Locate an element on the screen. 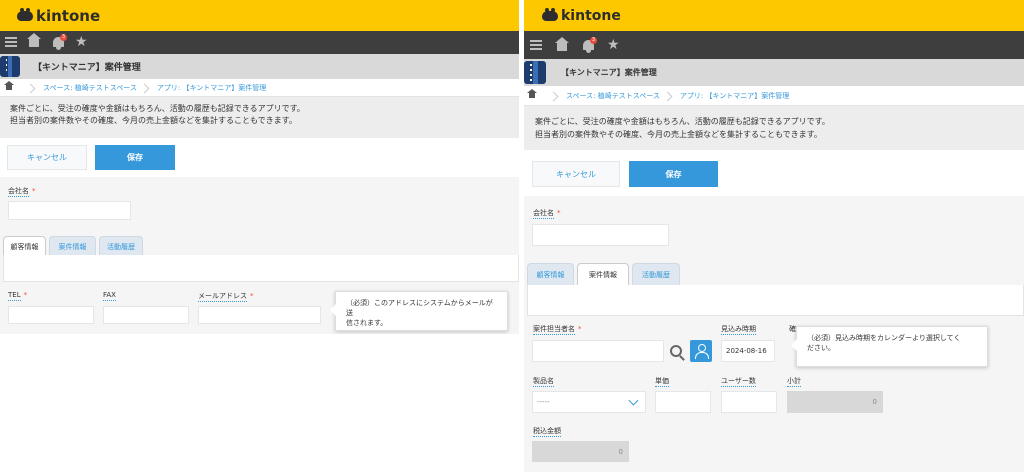  user-select-button is located at coordinates (701, 351).